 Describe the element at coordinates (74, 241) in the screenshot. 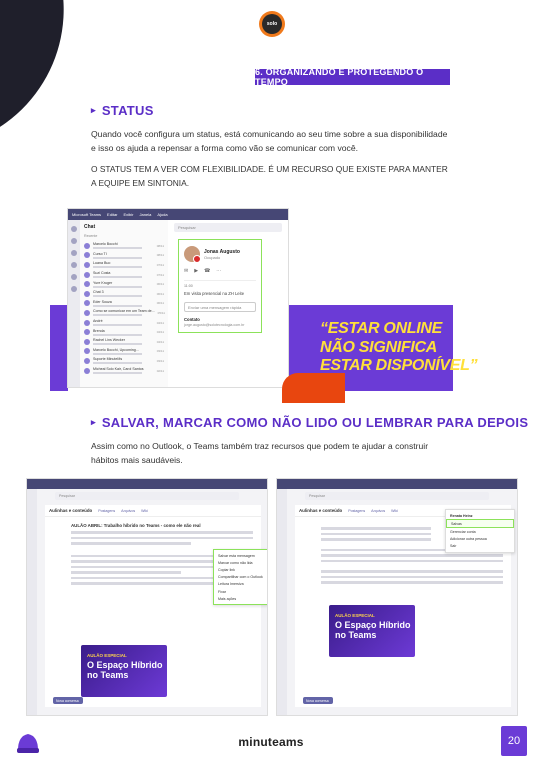

I see `chat-icon` at that location.